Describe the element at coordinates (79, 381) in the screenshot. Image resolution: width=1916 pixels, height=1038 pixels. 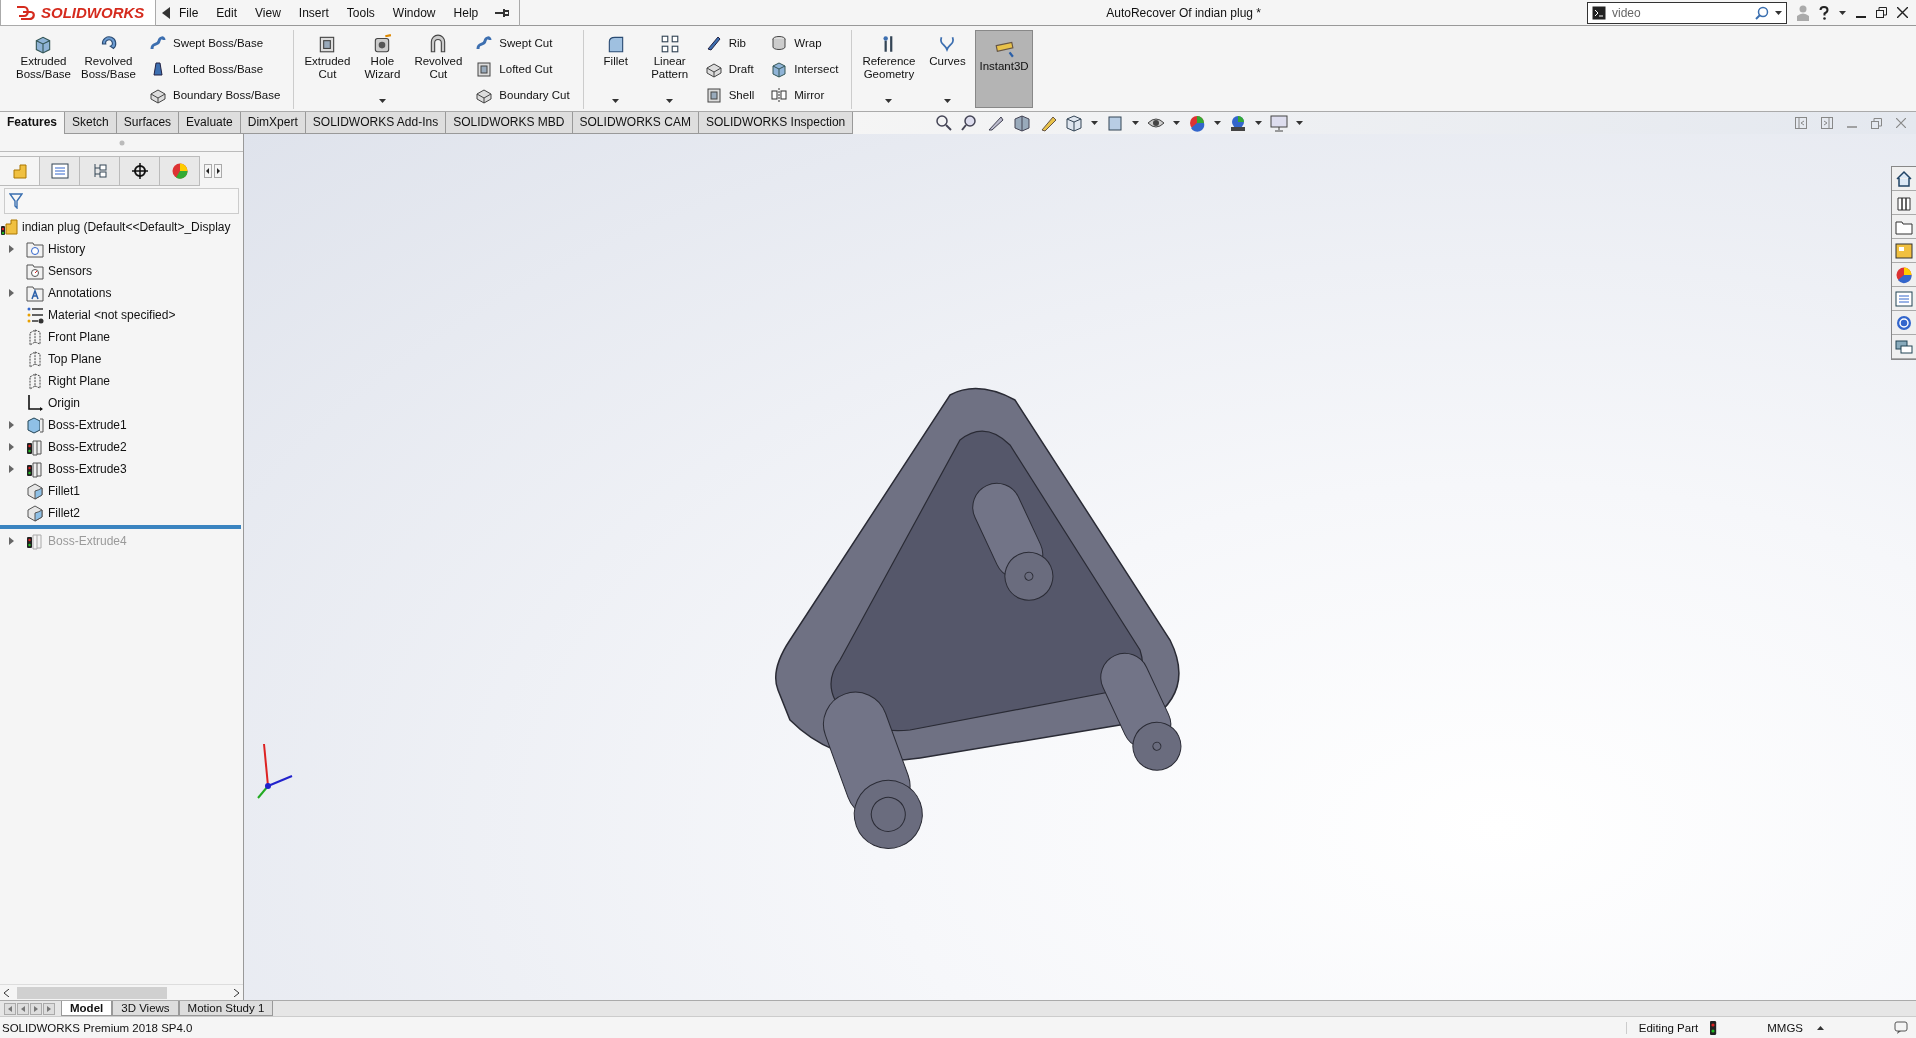
I see `tree-item-label: Right Plane` at that location.